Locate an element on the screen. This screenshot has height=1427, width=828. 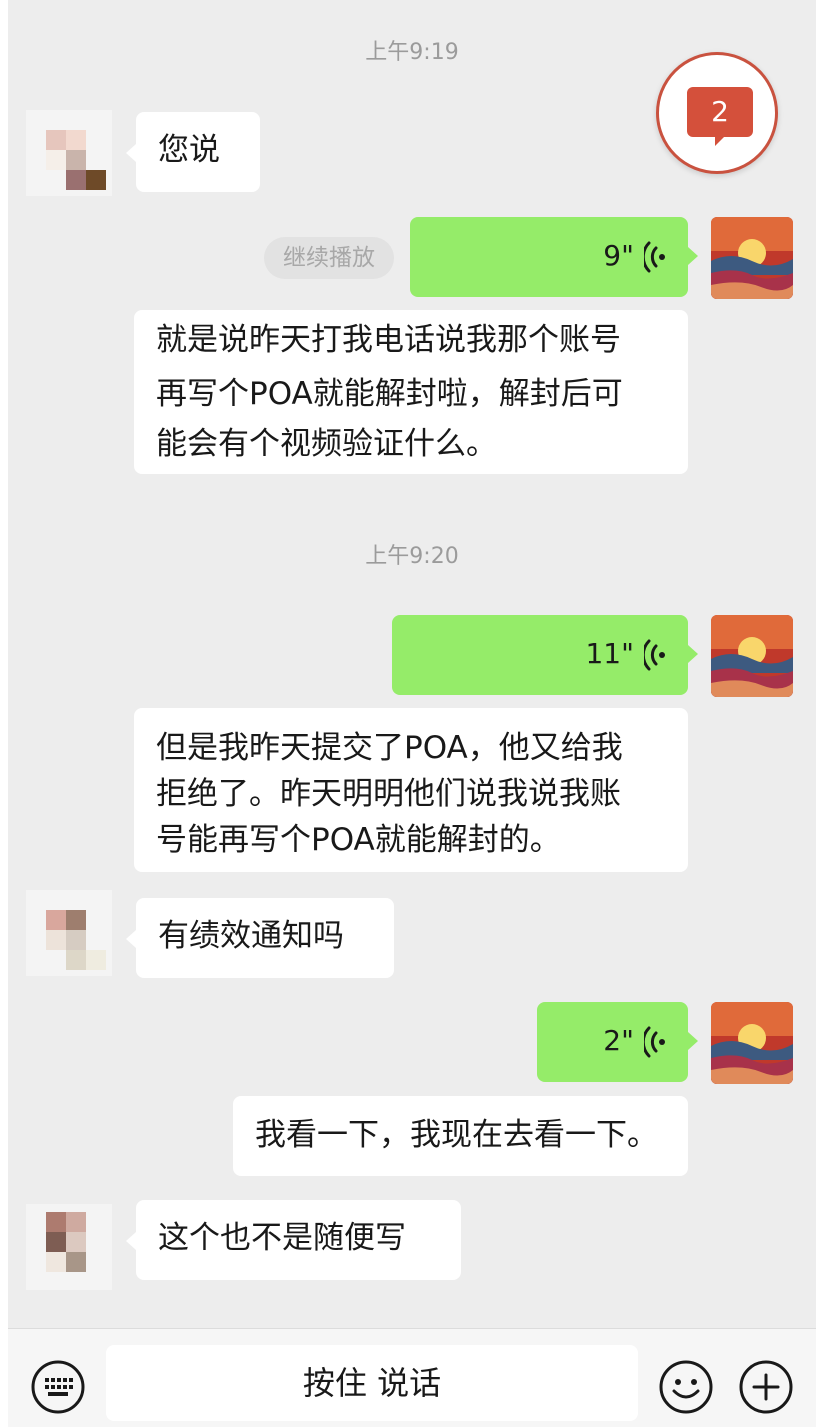
message-text: 有绩效通知吗 is located at coordinates (251, 936).